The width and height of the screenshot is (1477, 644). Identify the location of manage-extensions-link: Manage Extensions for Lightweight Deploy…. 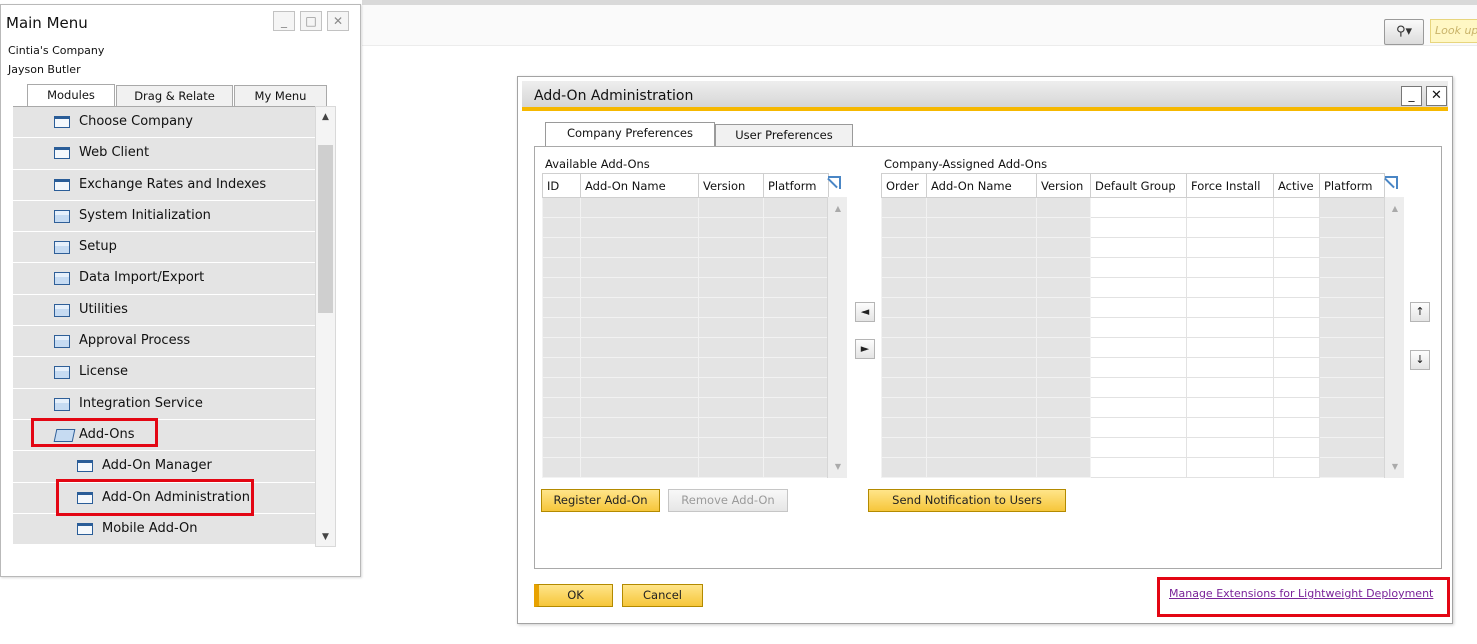
(1301, 593).